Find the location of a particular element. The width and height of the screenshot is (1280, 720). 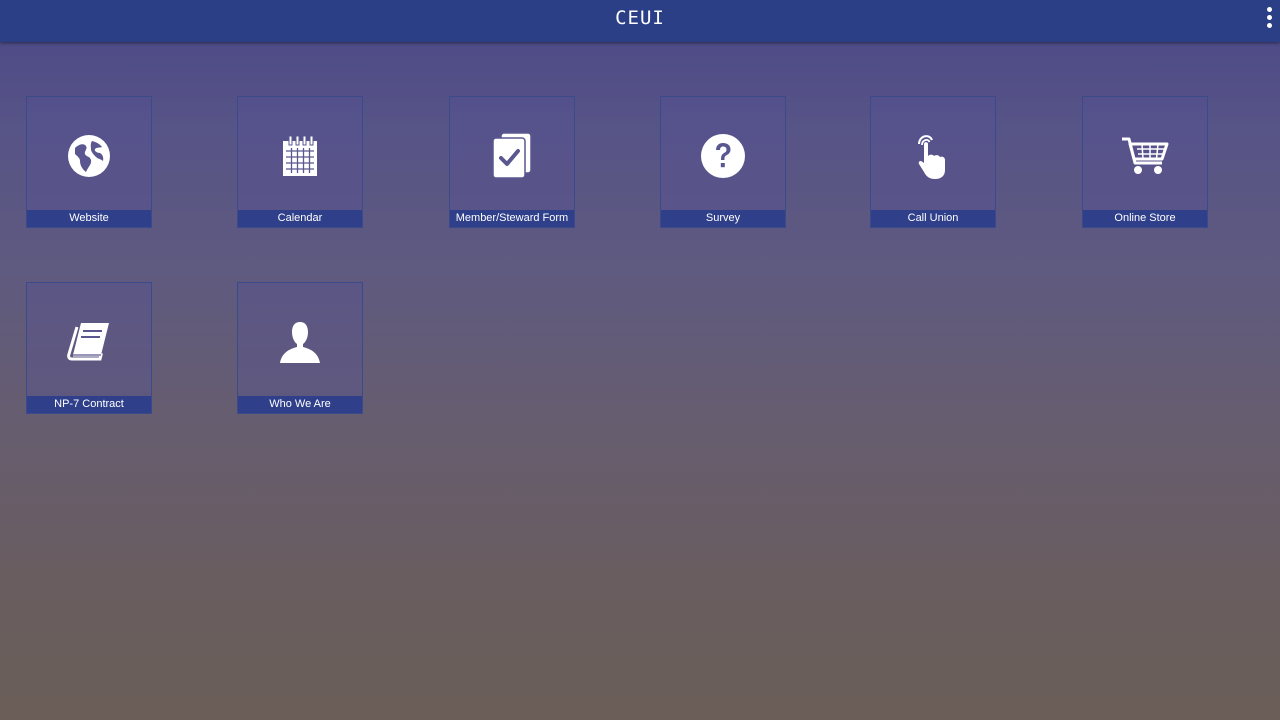

tile-label: Online Store is located at coordinates (1145, 218).